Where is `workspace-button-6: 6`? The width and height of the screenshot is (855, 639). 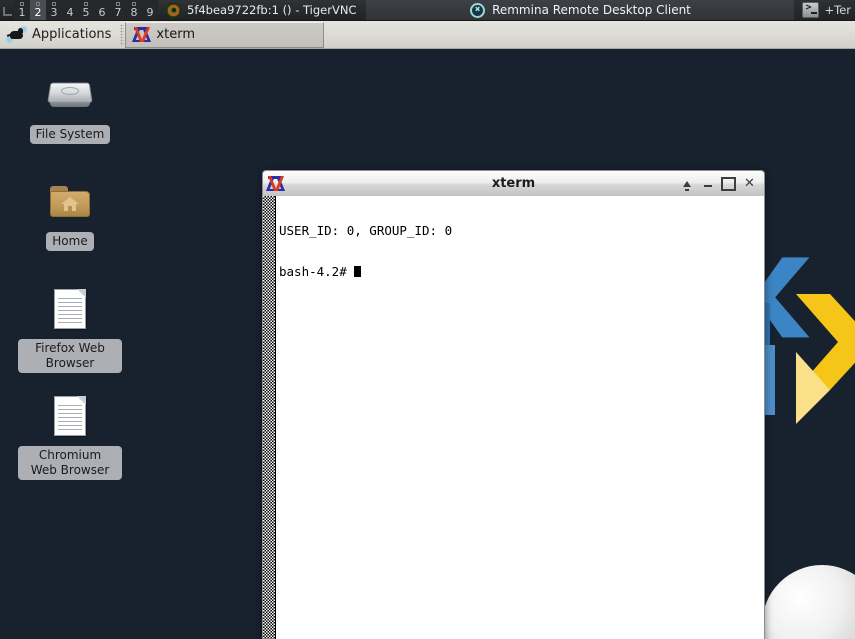 workspace-button-6: 6 is located at coordinates (102, 10).